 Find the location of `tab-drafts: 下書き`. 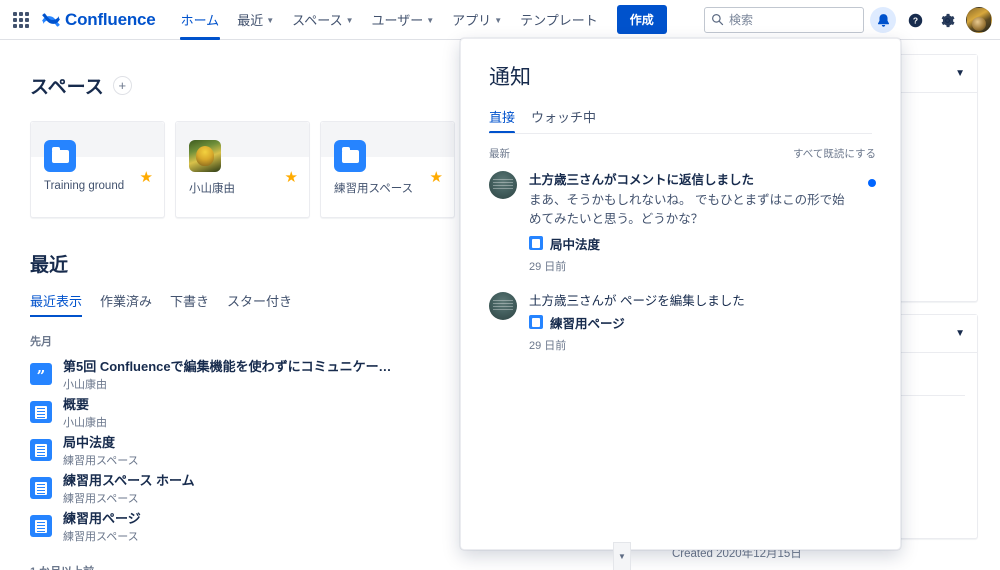

tab-drafts: 下書き is located at coordinates (189, 304).